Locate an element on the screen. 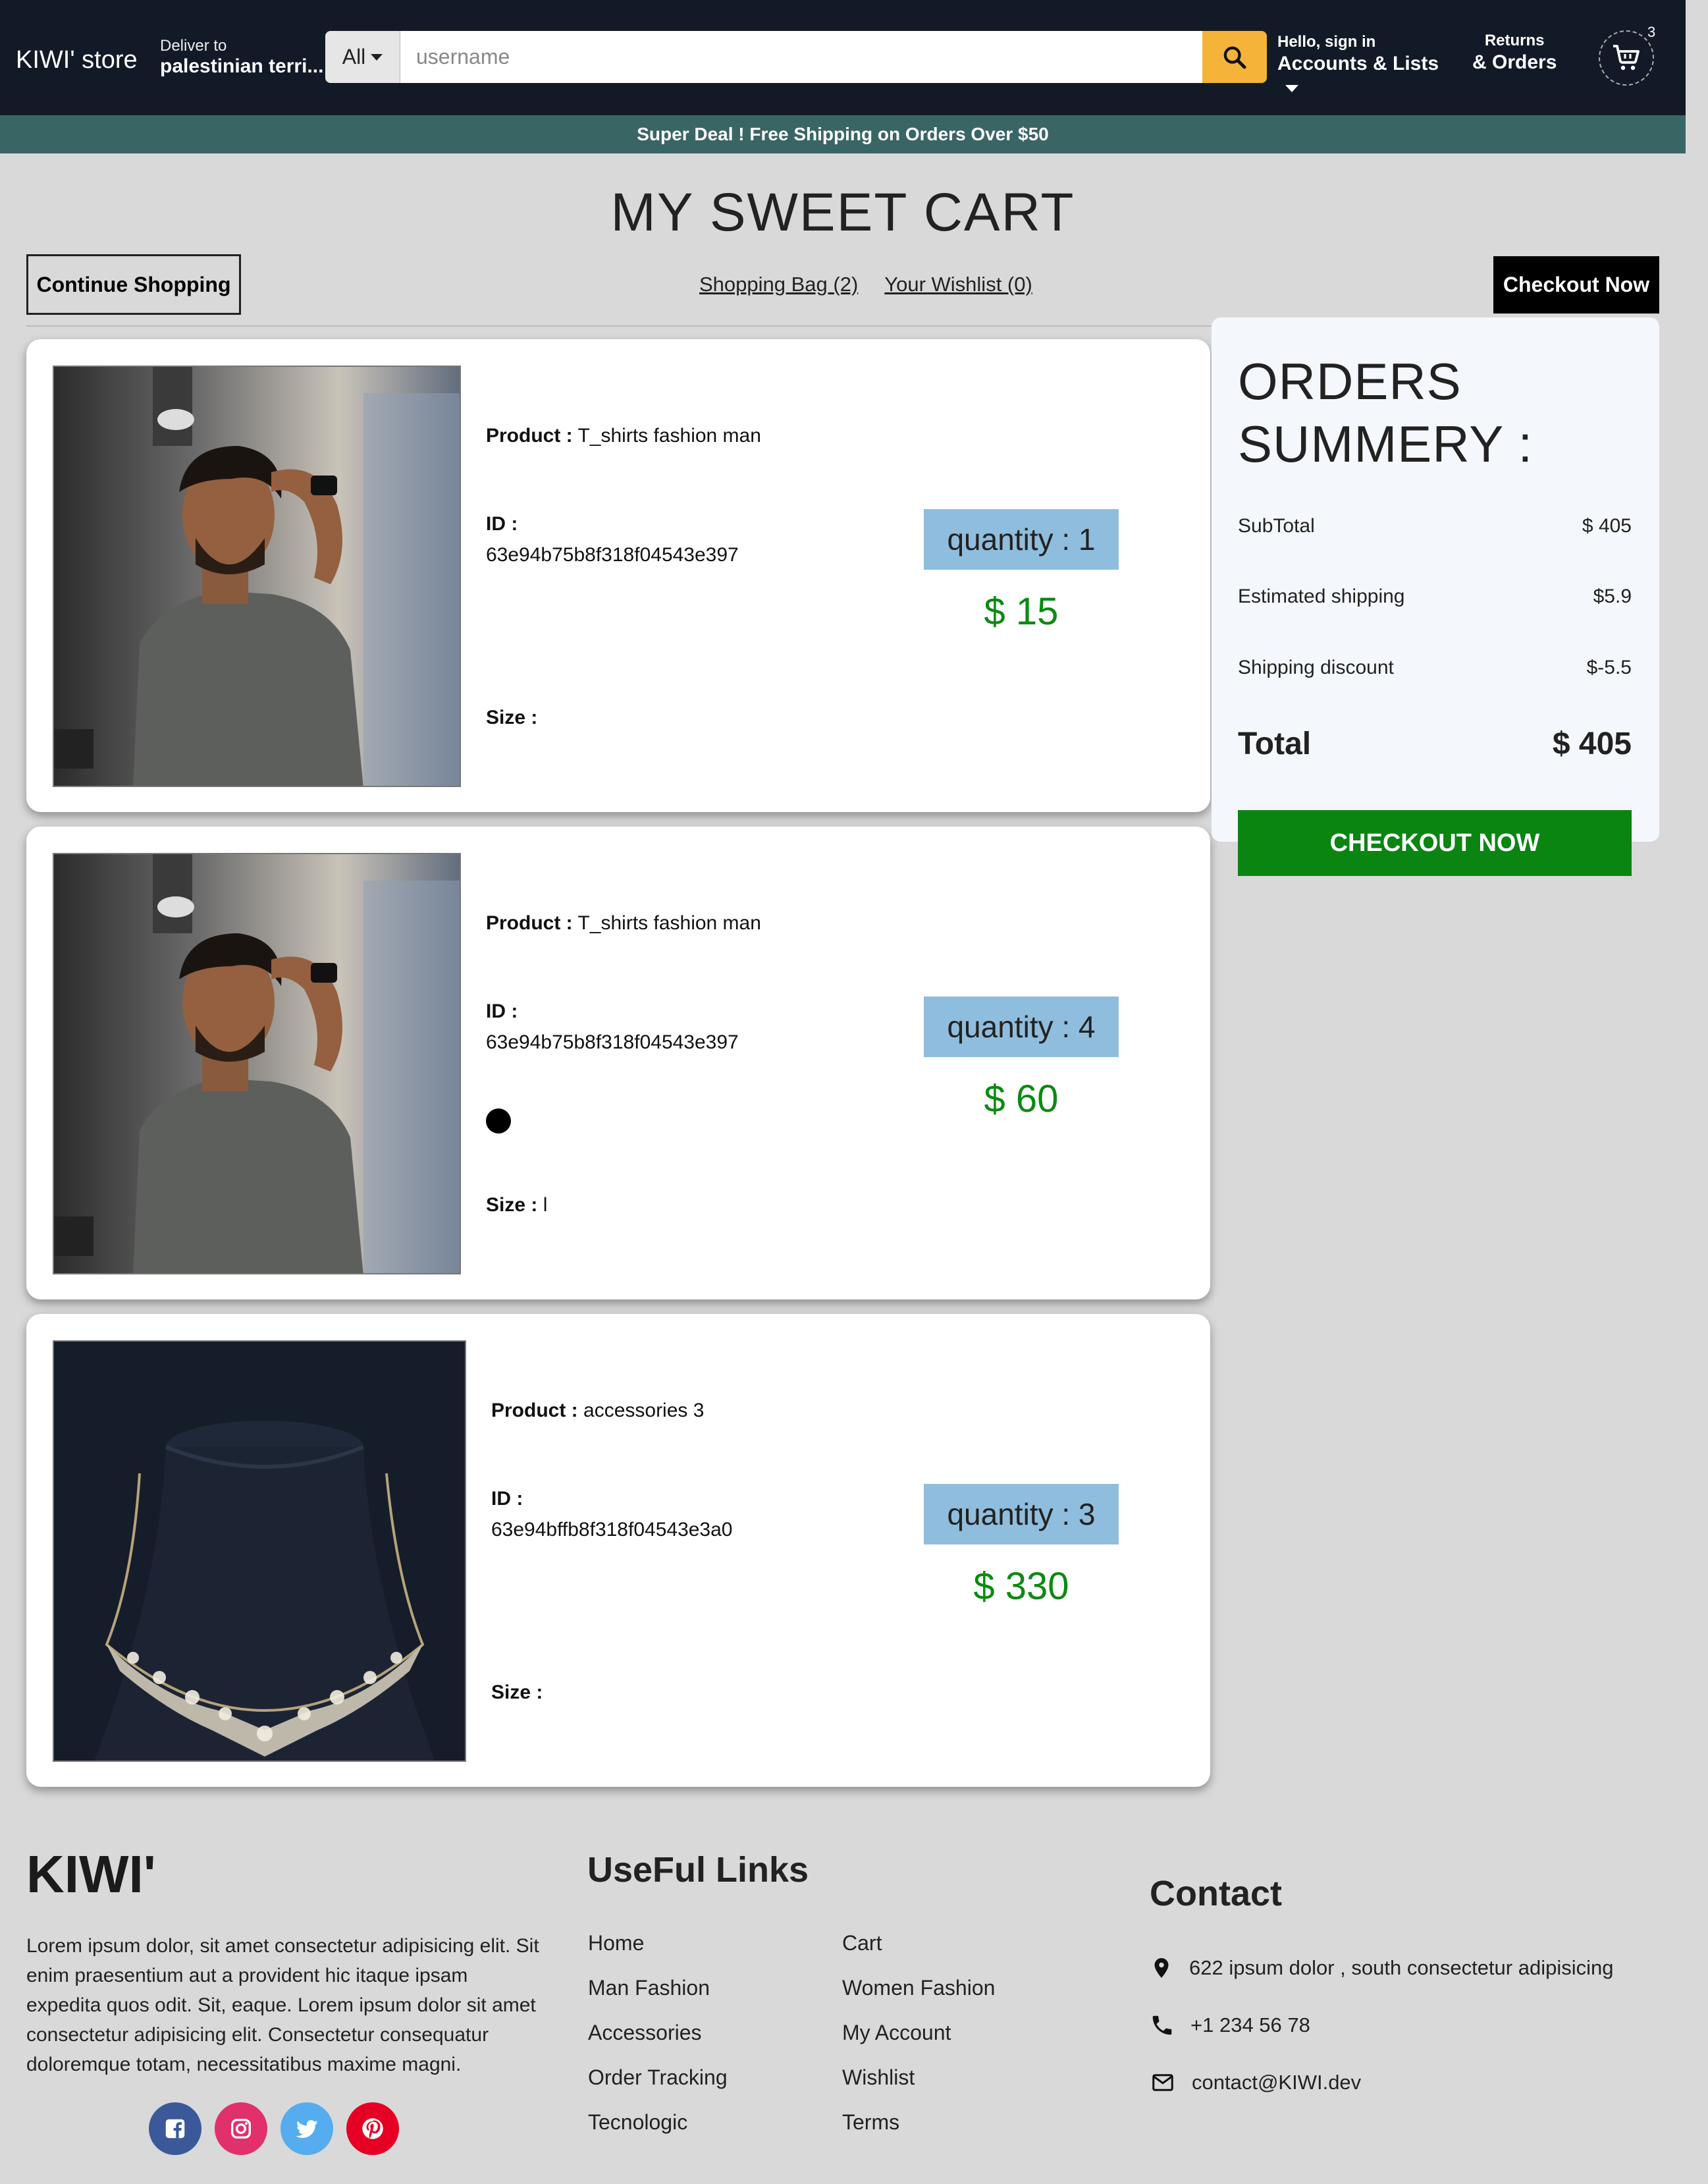  footer-link: Accessories is located at coordinates (658, 2043).